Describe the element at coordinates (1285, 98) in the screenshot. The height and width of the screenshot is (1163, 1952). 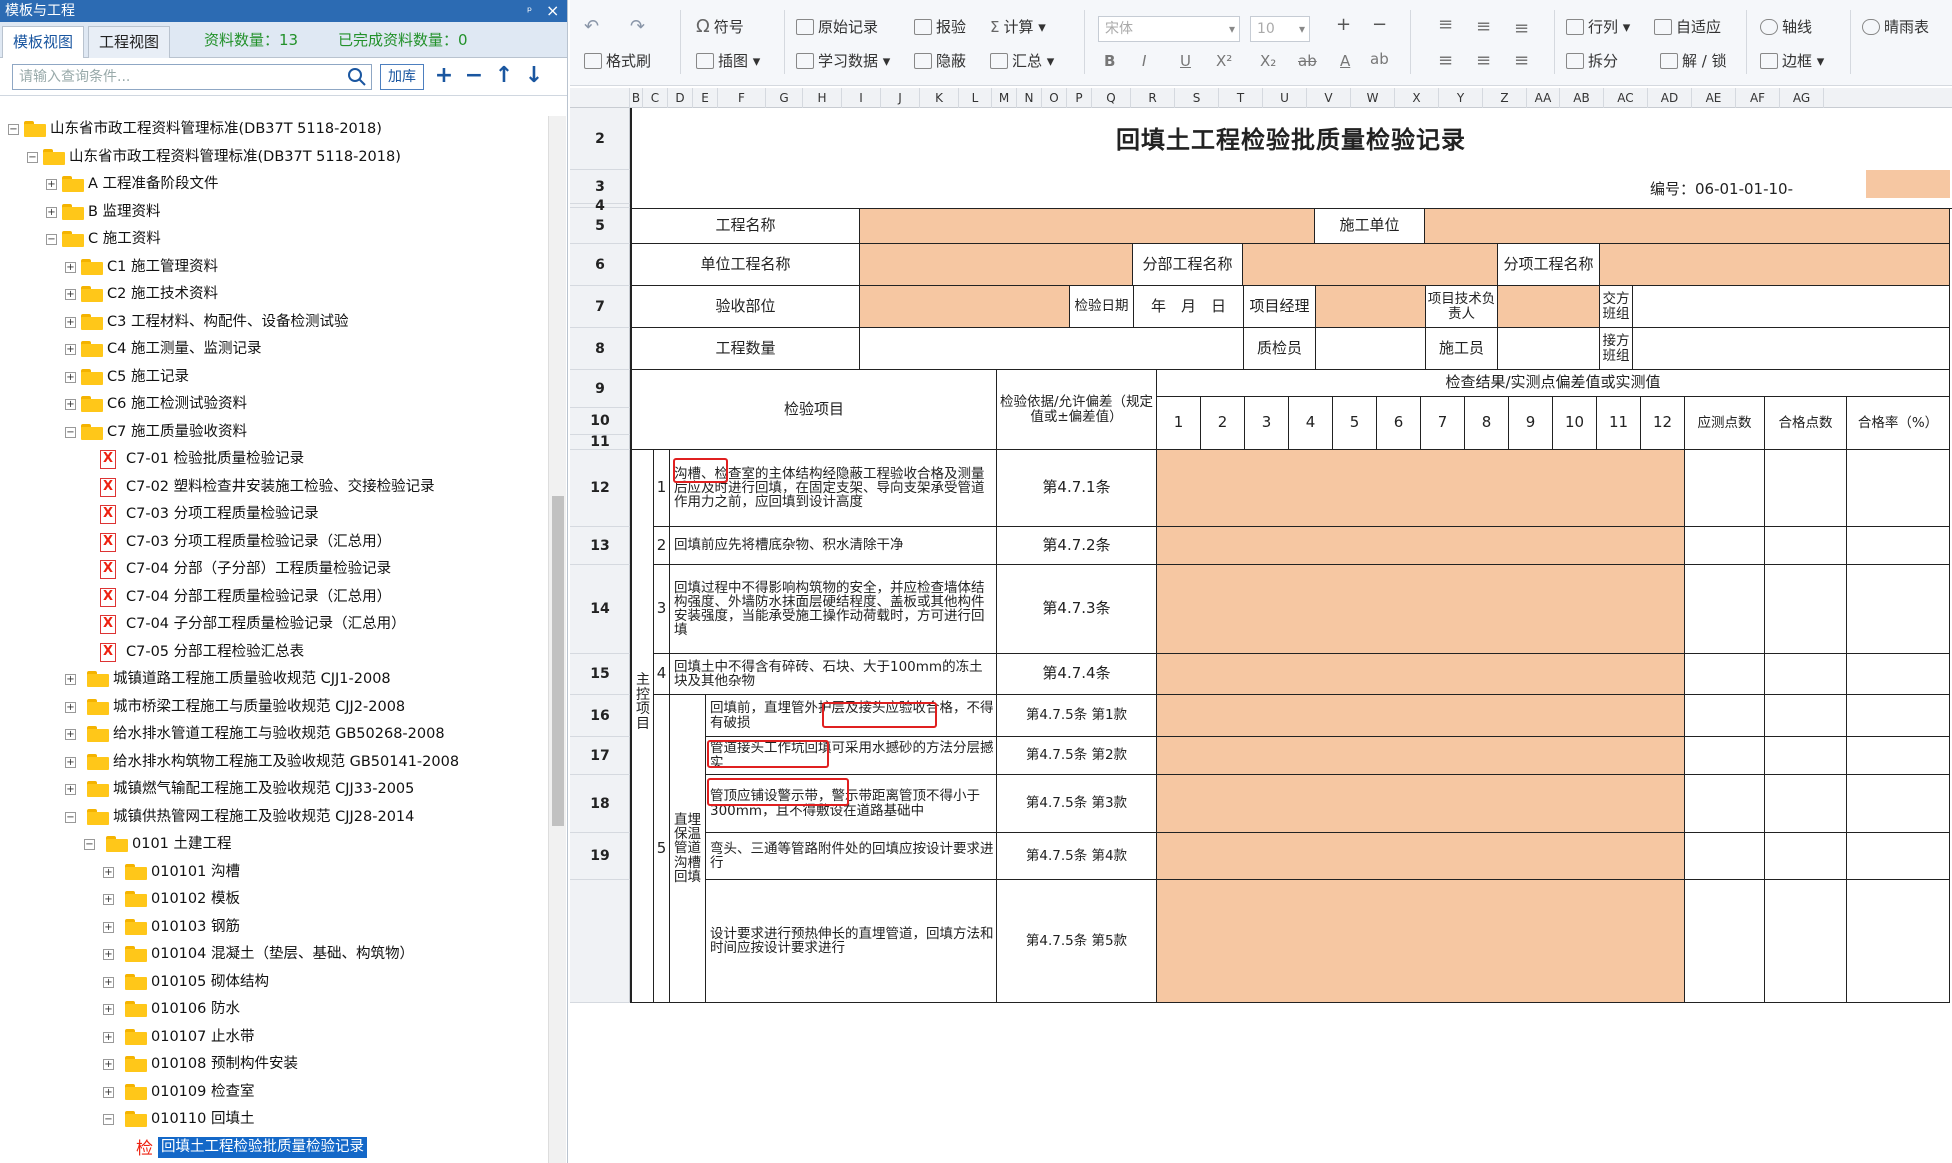
I see `column-header-cell: U` at that location.